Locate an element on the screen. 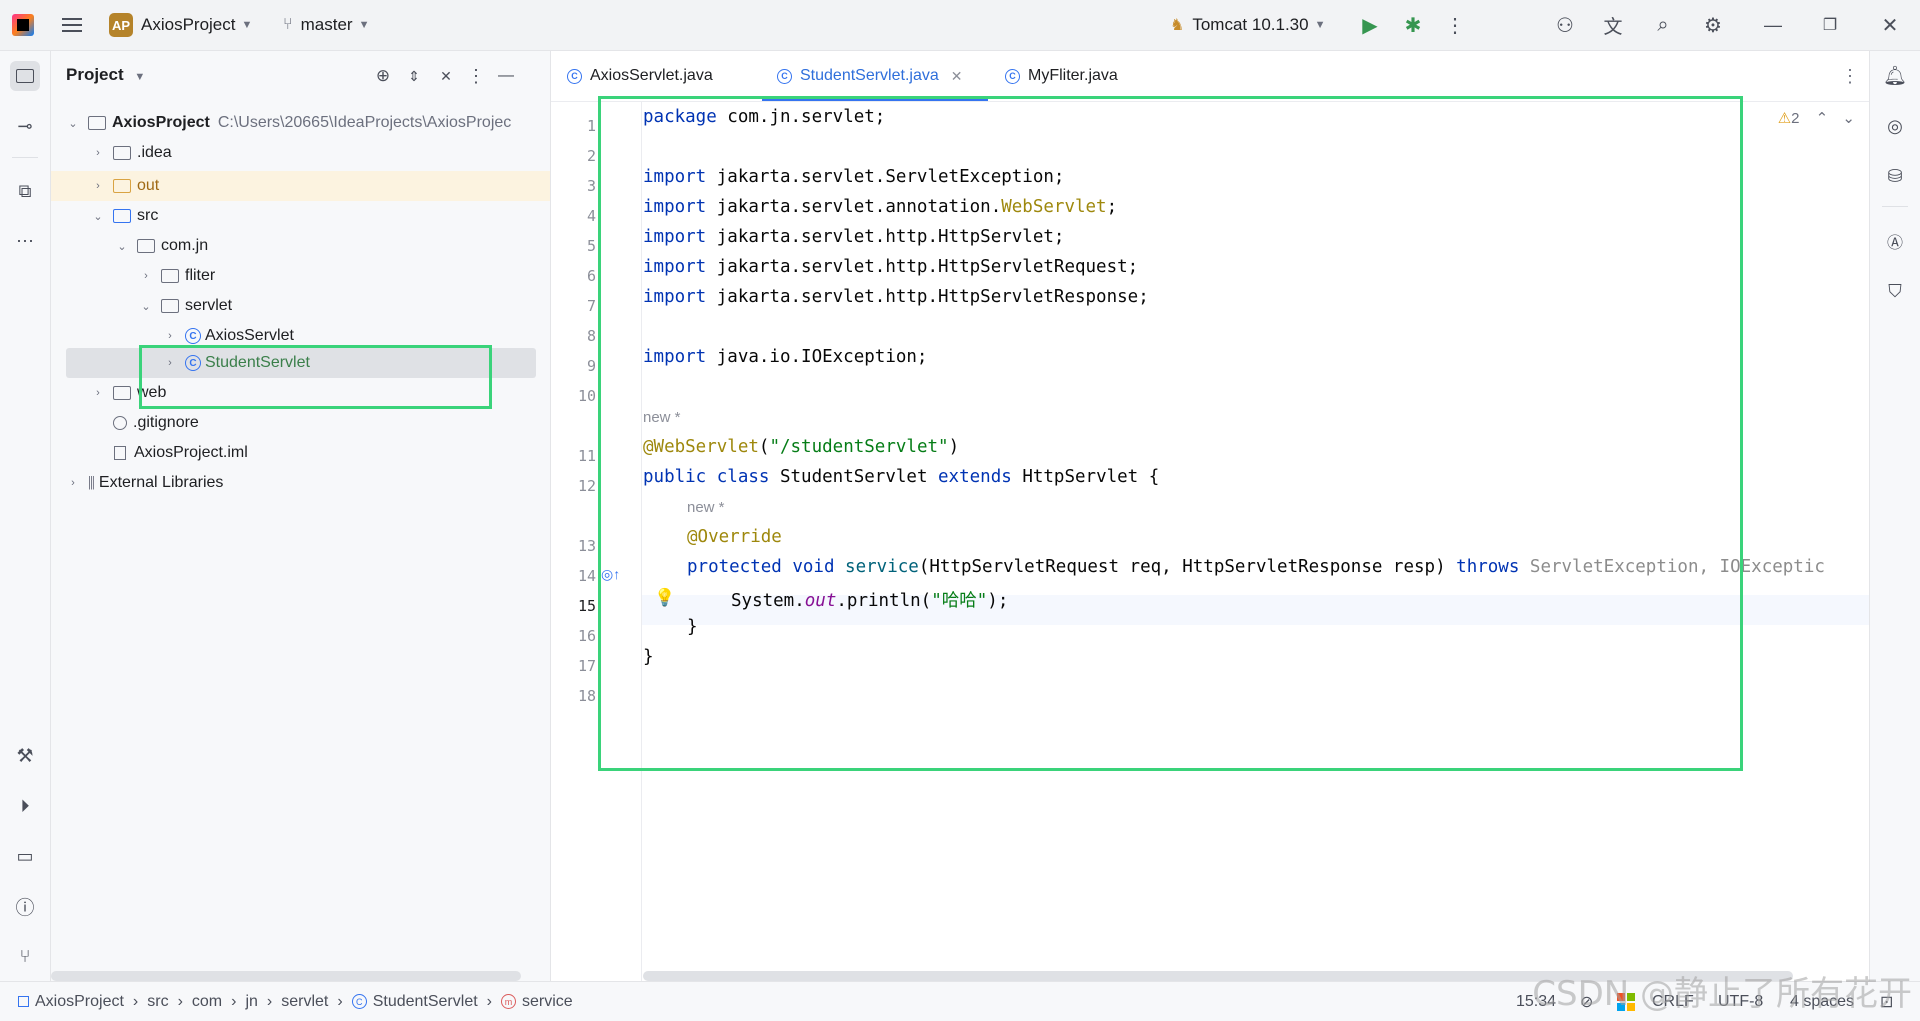 The width and height of the screenshot is (1920, 1021). line-number: 4 is located at coordinates (591, 216).